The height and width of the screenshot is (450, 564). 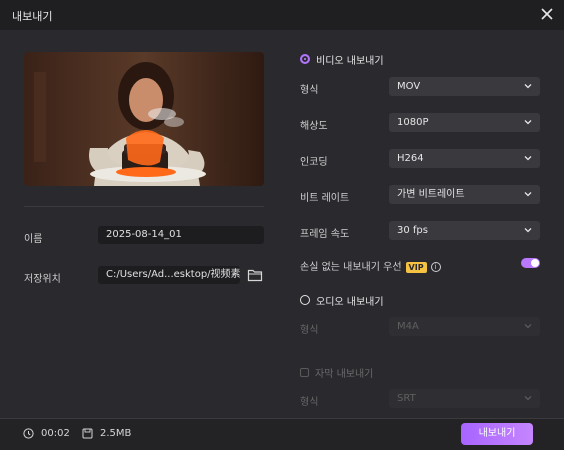 What do you see at coordinates (464, 326) in the screenshot?
I see `audio-format-select: M4A` at bounding box center [464, 326].